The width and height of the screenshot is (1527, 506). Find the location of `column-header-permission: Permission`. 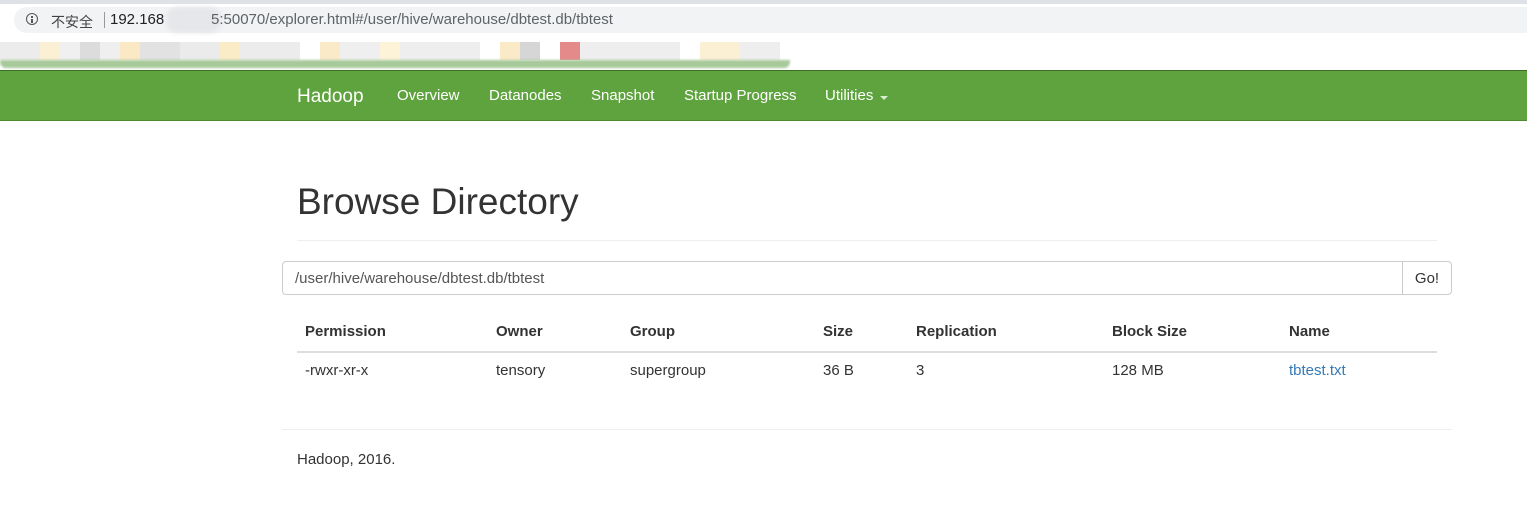

column-header-permission: Permission is located at coordinates (345, 331).